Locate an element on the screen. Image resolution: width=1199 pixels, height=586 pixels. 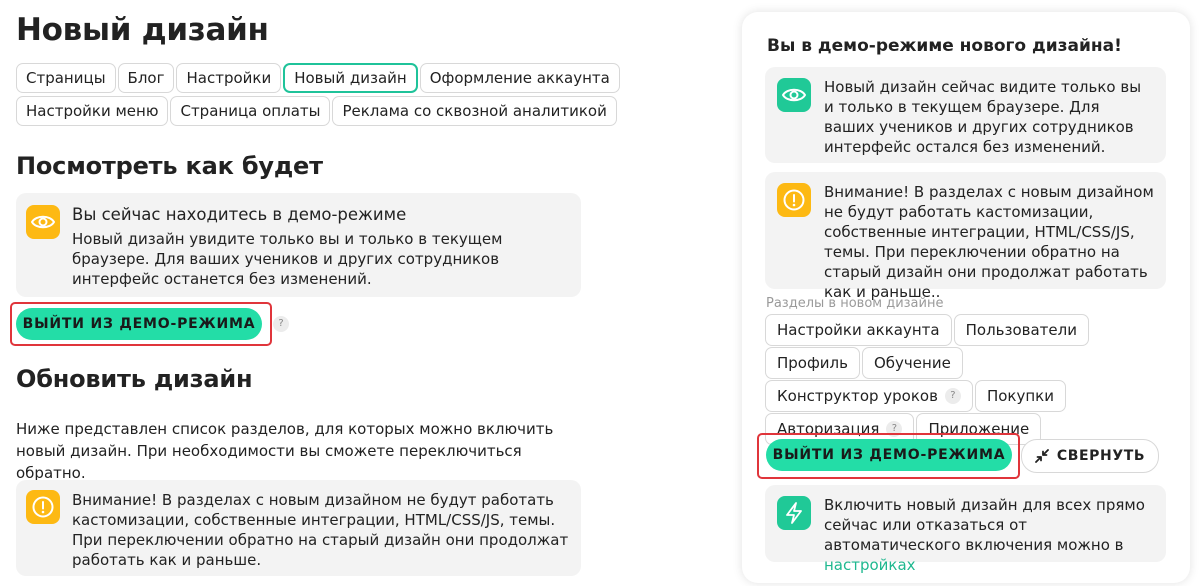
collapse-button: СВЕРНУТЬ is located at coordinates (1090, 456).